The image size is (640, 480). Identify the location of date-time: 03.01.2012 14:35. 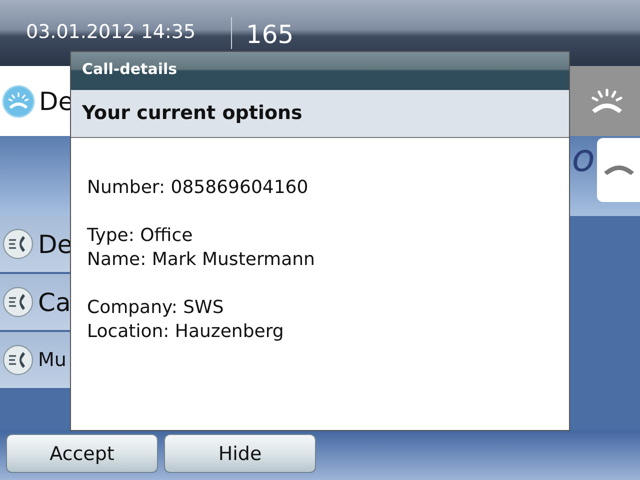
(111, 32).